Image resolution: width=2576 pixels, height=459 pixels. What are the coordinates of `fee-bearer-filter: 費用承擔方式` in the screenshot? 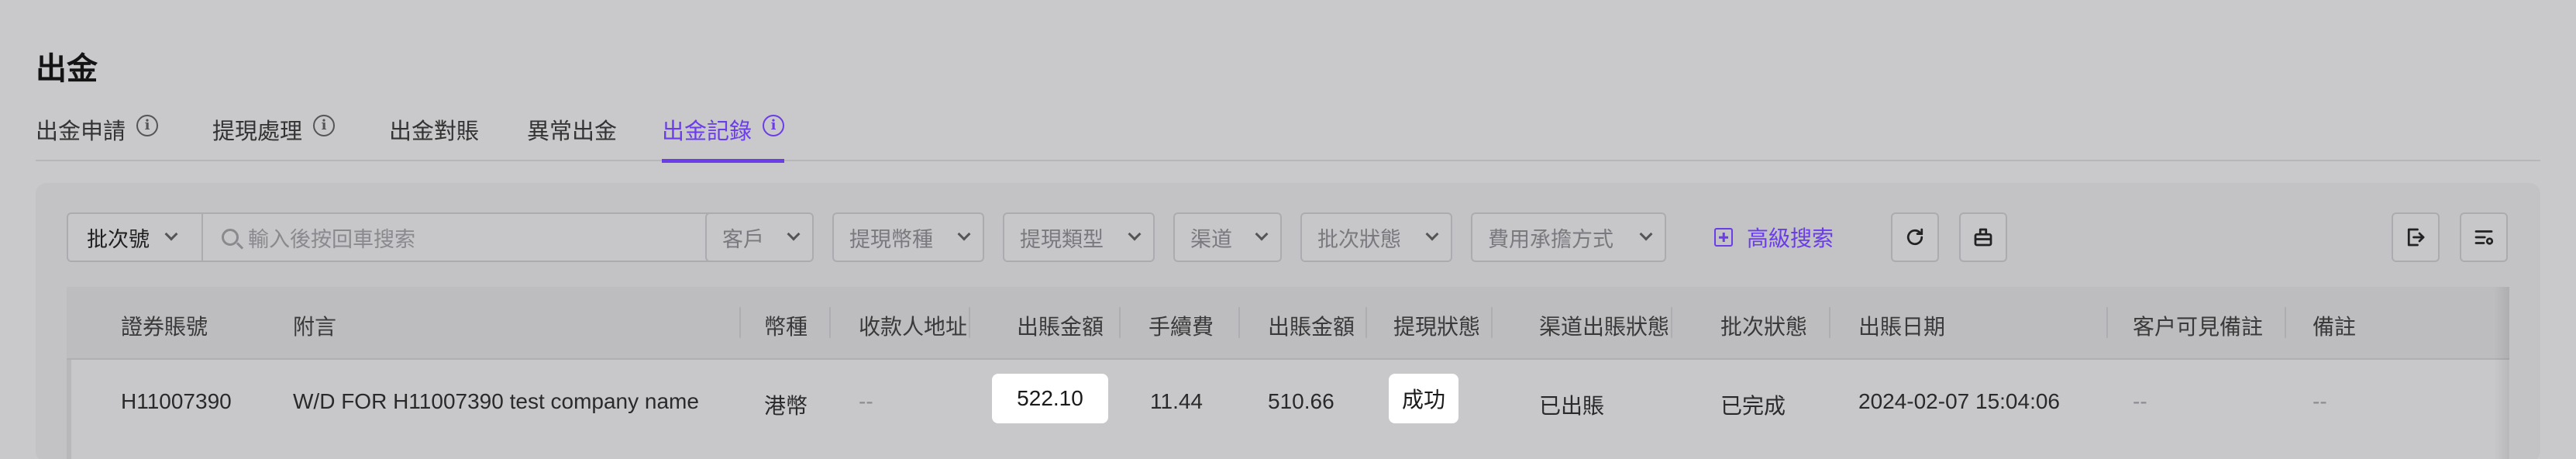 It's located at (1568, 237).